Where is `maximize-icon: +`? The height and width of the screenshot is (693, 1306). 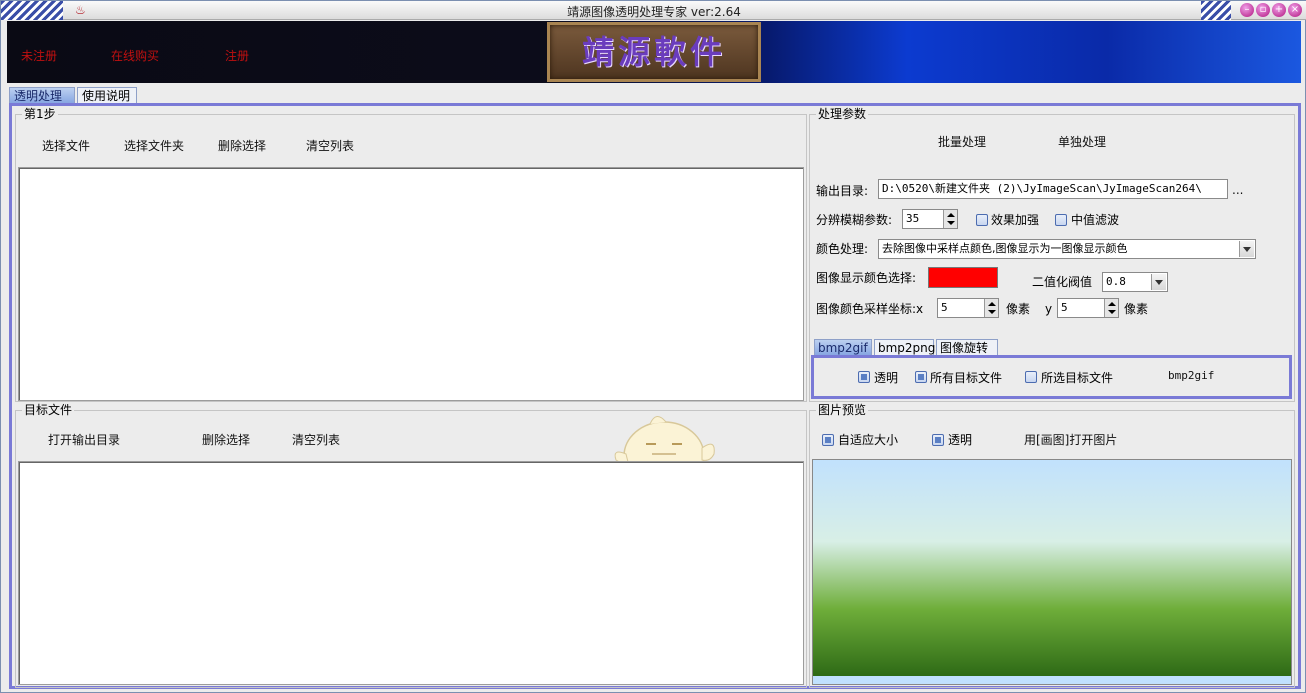 maximize-icon: + is located at coordinates (1279, 10).